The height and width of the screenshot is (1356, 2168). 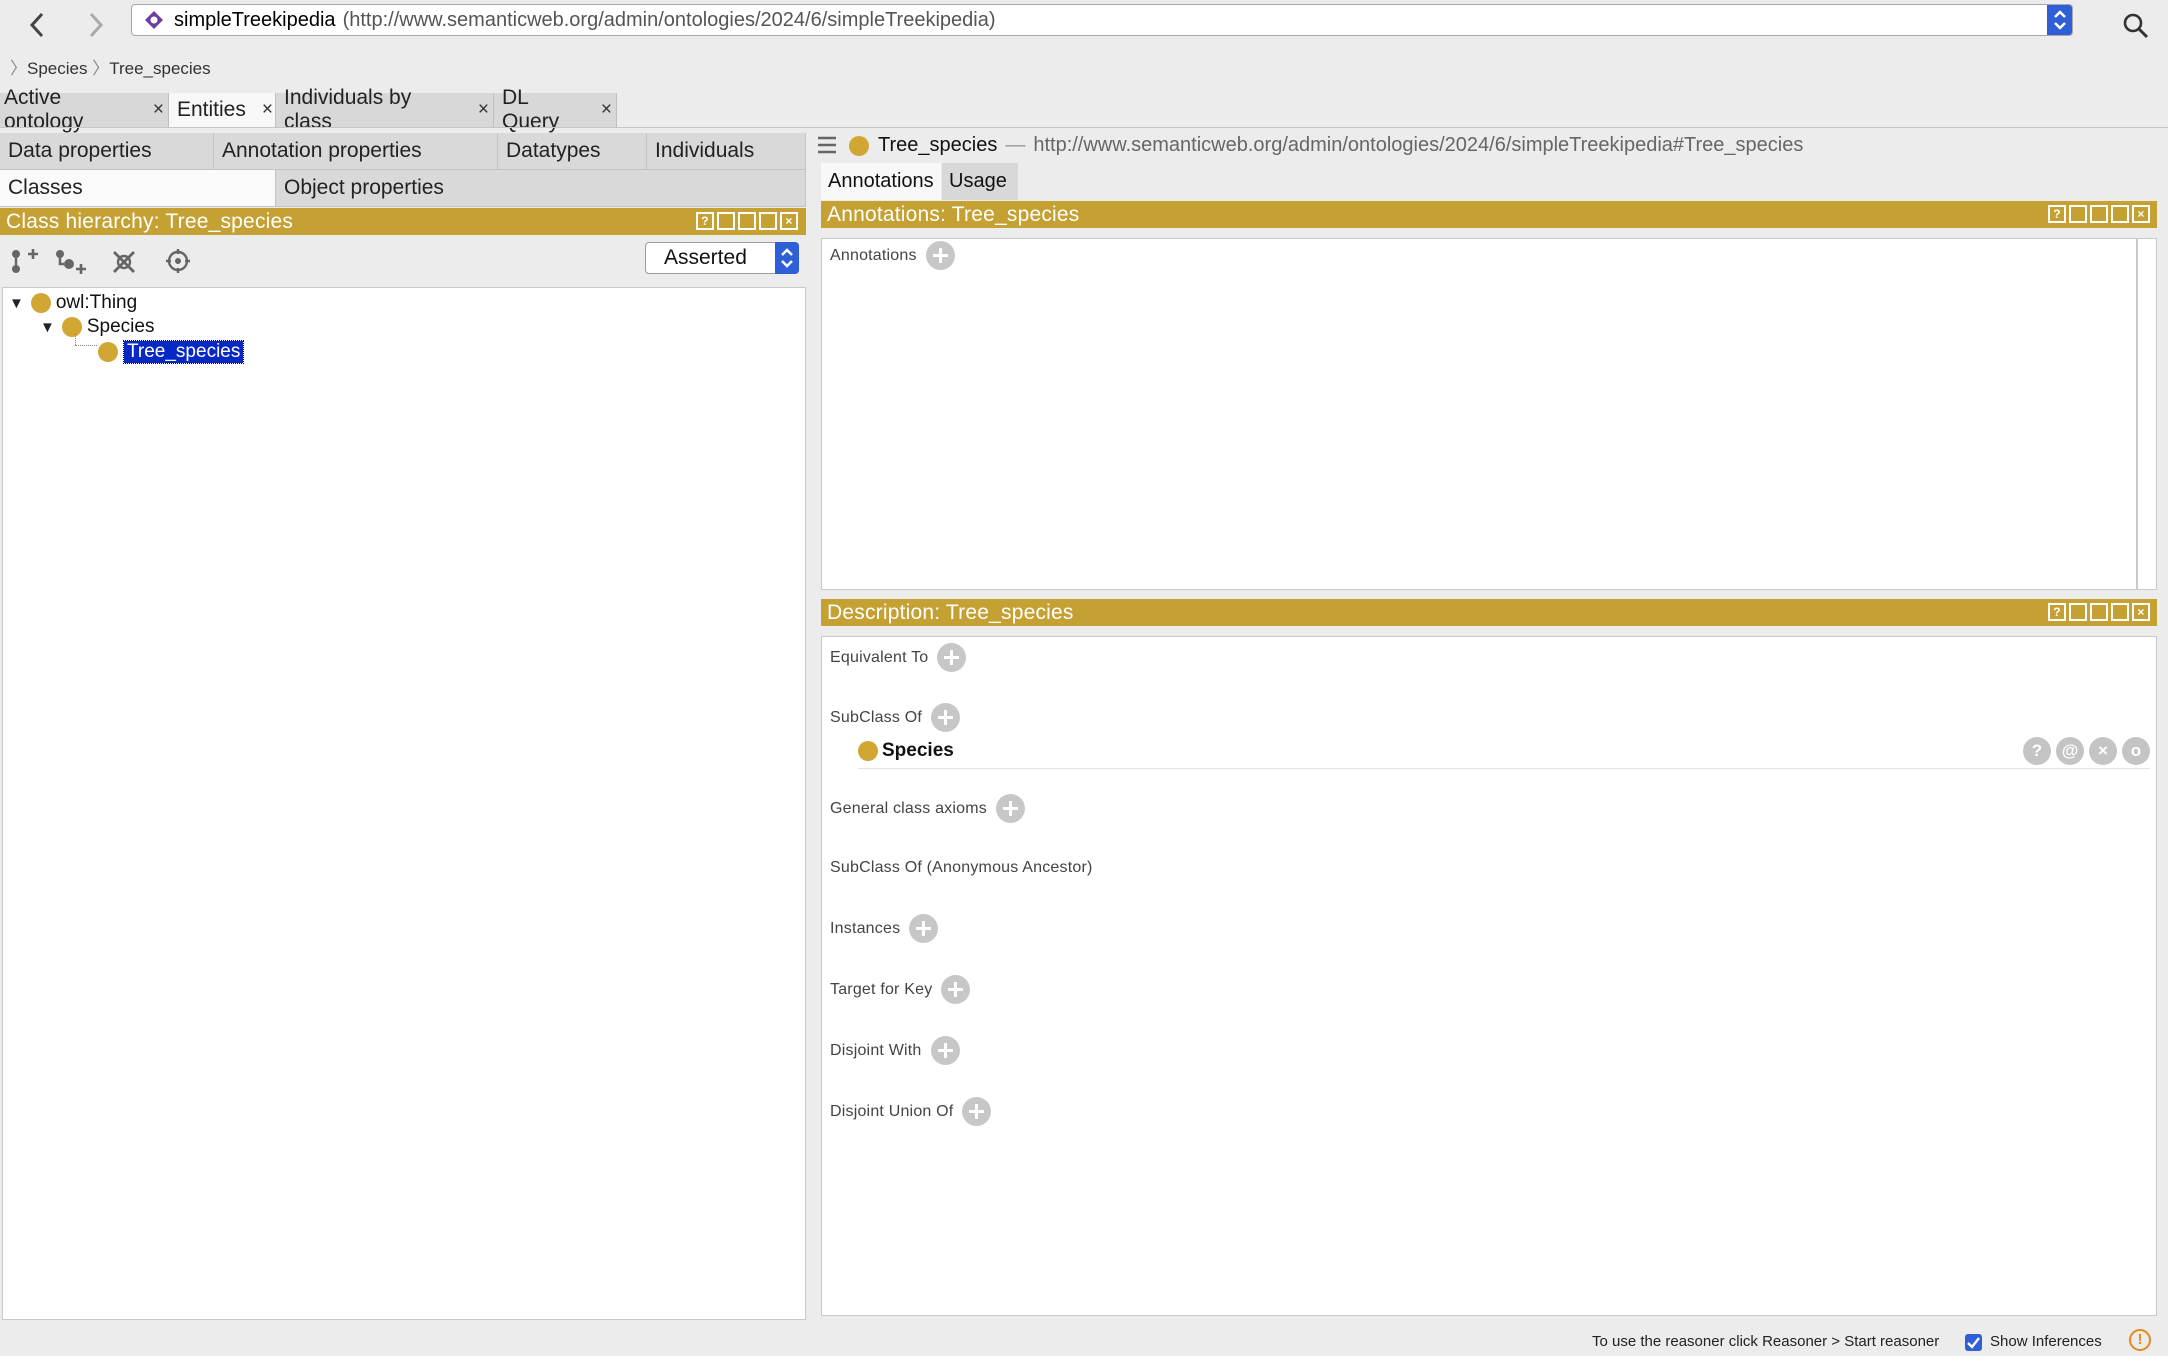 I want to click on subclass-row: Species ? @ × o, so click(x=1504, y=751).